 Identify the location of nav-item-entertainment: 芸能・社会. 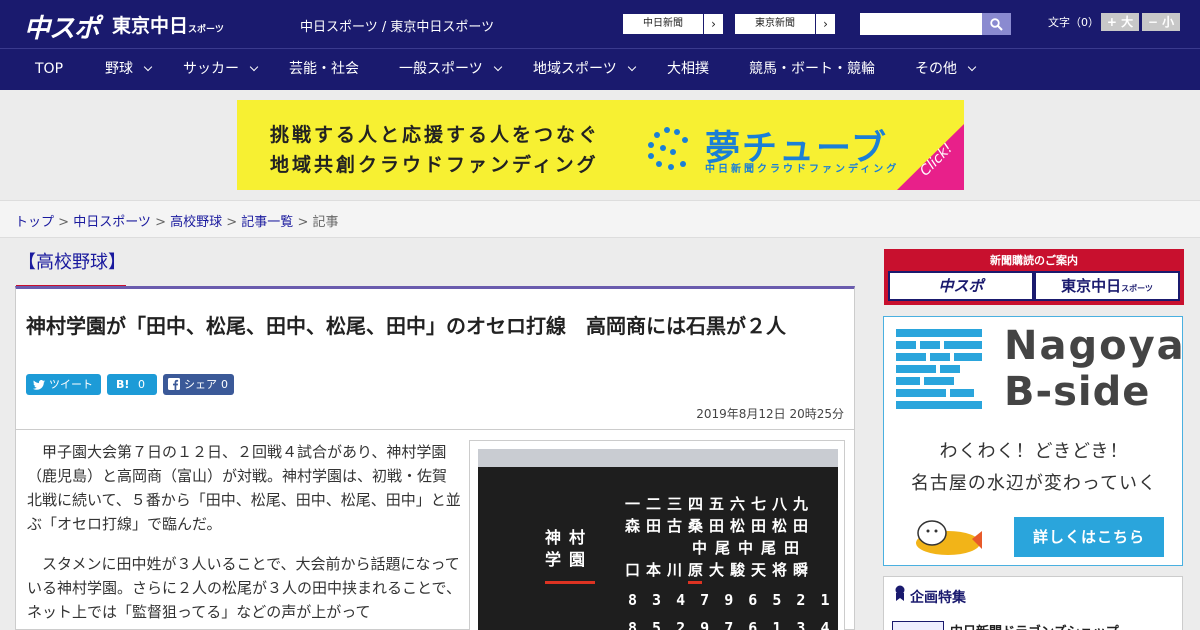
(324, 69).